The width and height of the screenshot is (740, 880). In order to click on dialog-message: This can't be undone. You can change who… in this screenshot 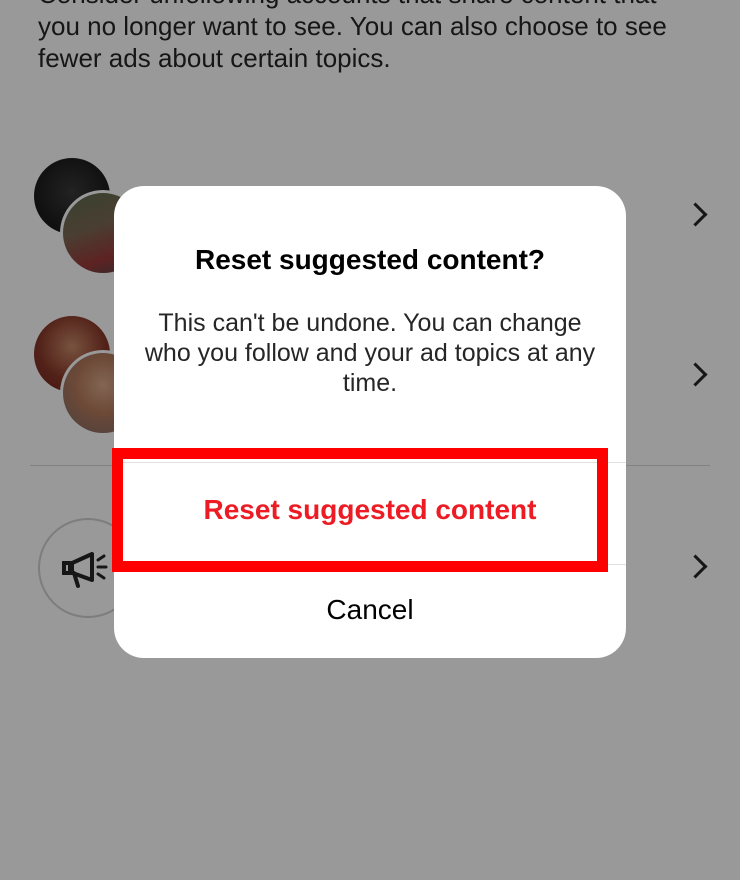, I will do `click(370, 353)`.